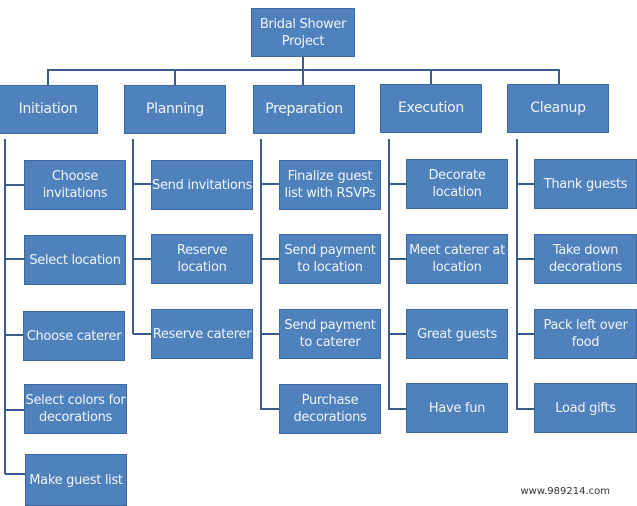 This screenshot has height=506, width=637. Describe the element at coordinates (261, 274) in the screenshot. I see `trunk-preparation` at that location.